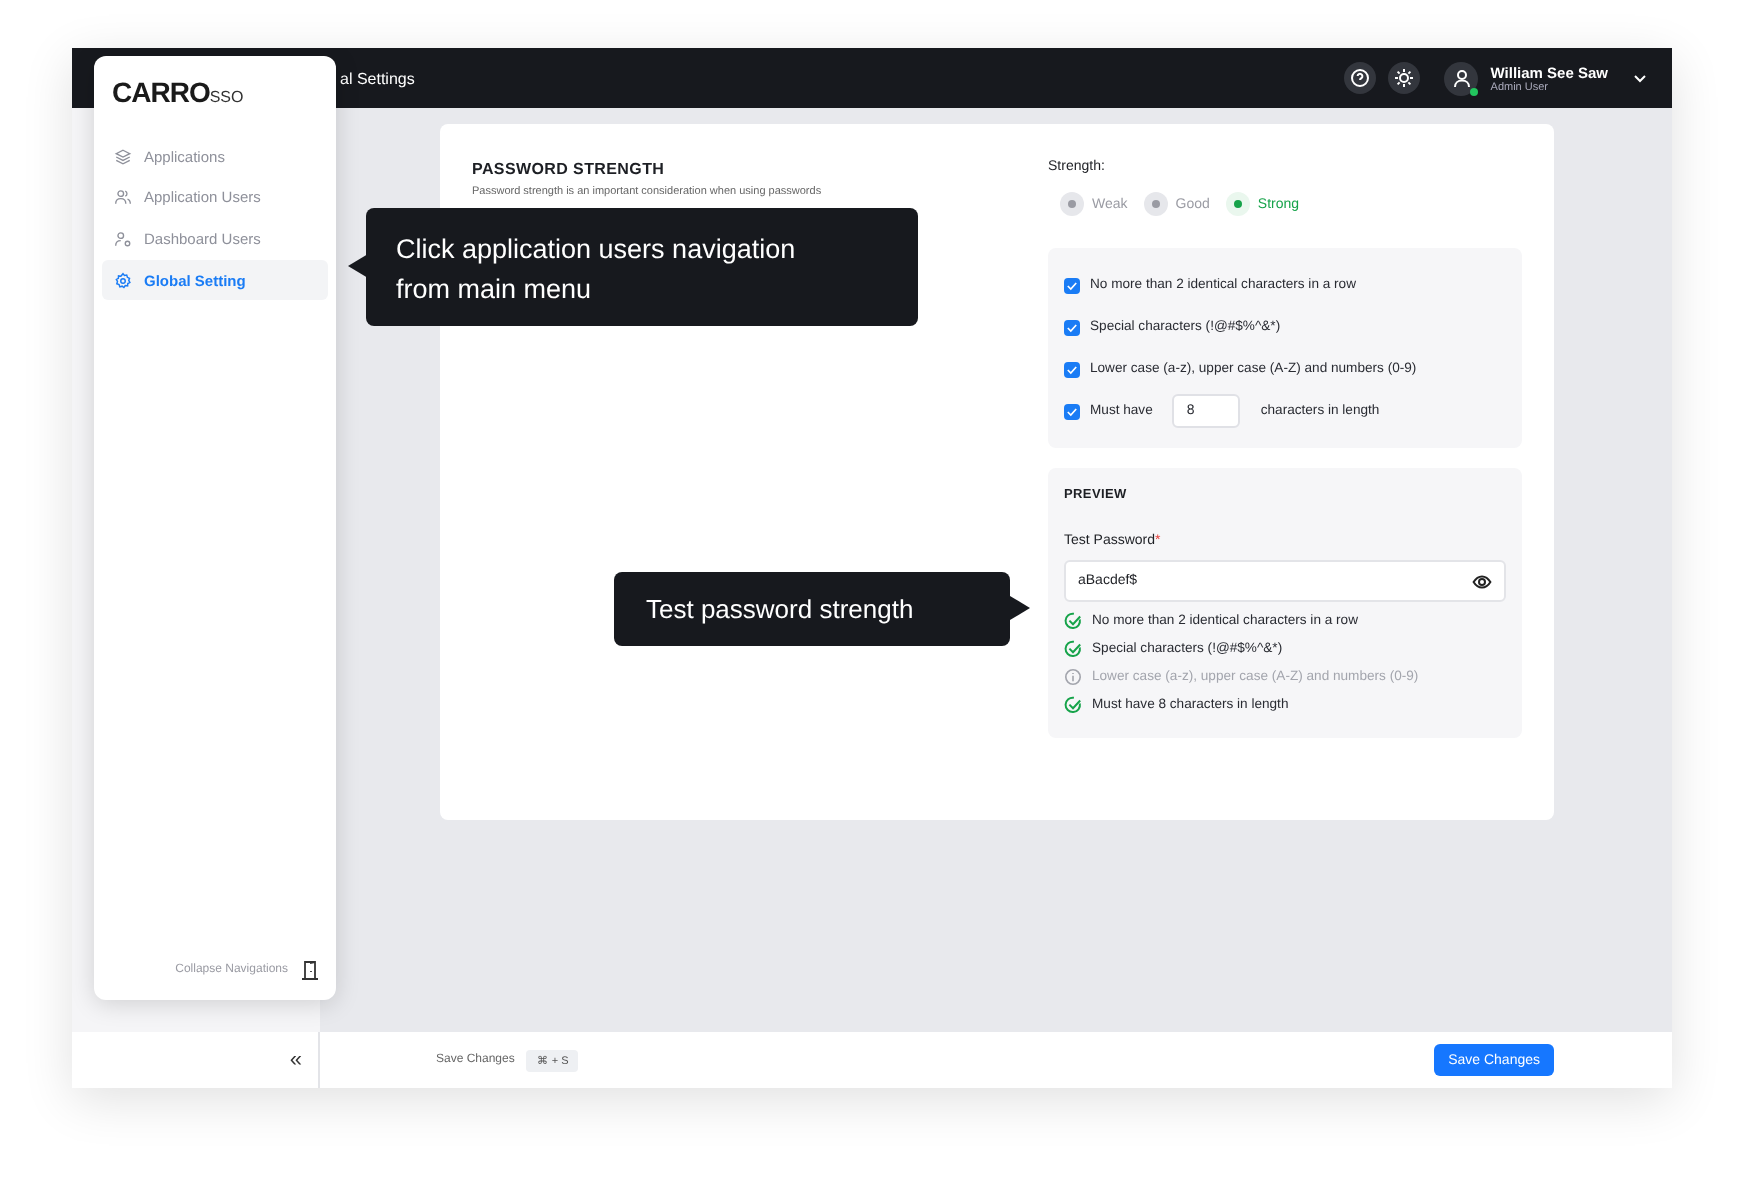 Image resolution: width=1744 pixels, height=1184 pixels. I want to click on help-icon, so click(1360, 78).